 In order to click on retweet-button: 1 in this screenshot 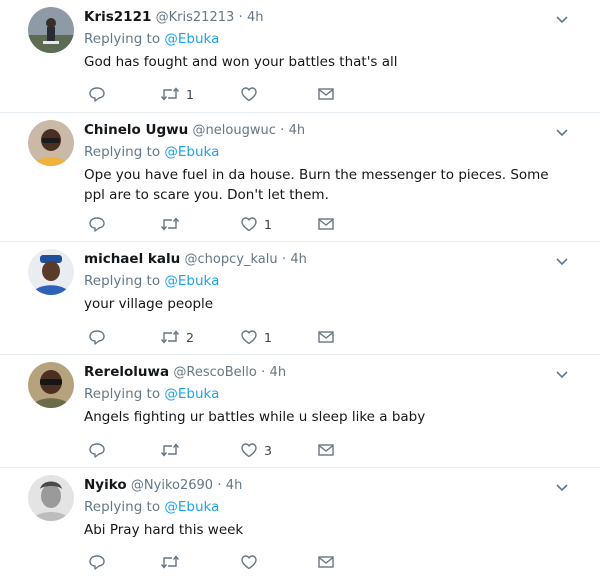, I will do `click(177, 94)`.